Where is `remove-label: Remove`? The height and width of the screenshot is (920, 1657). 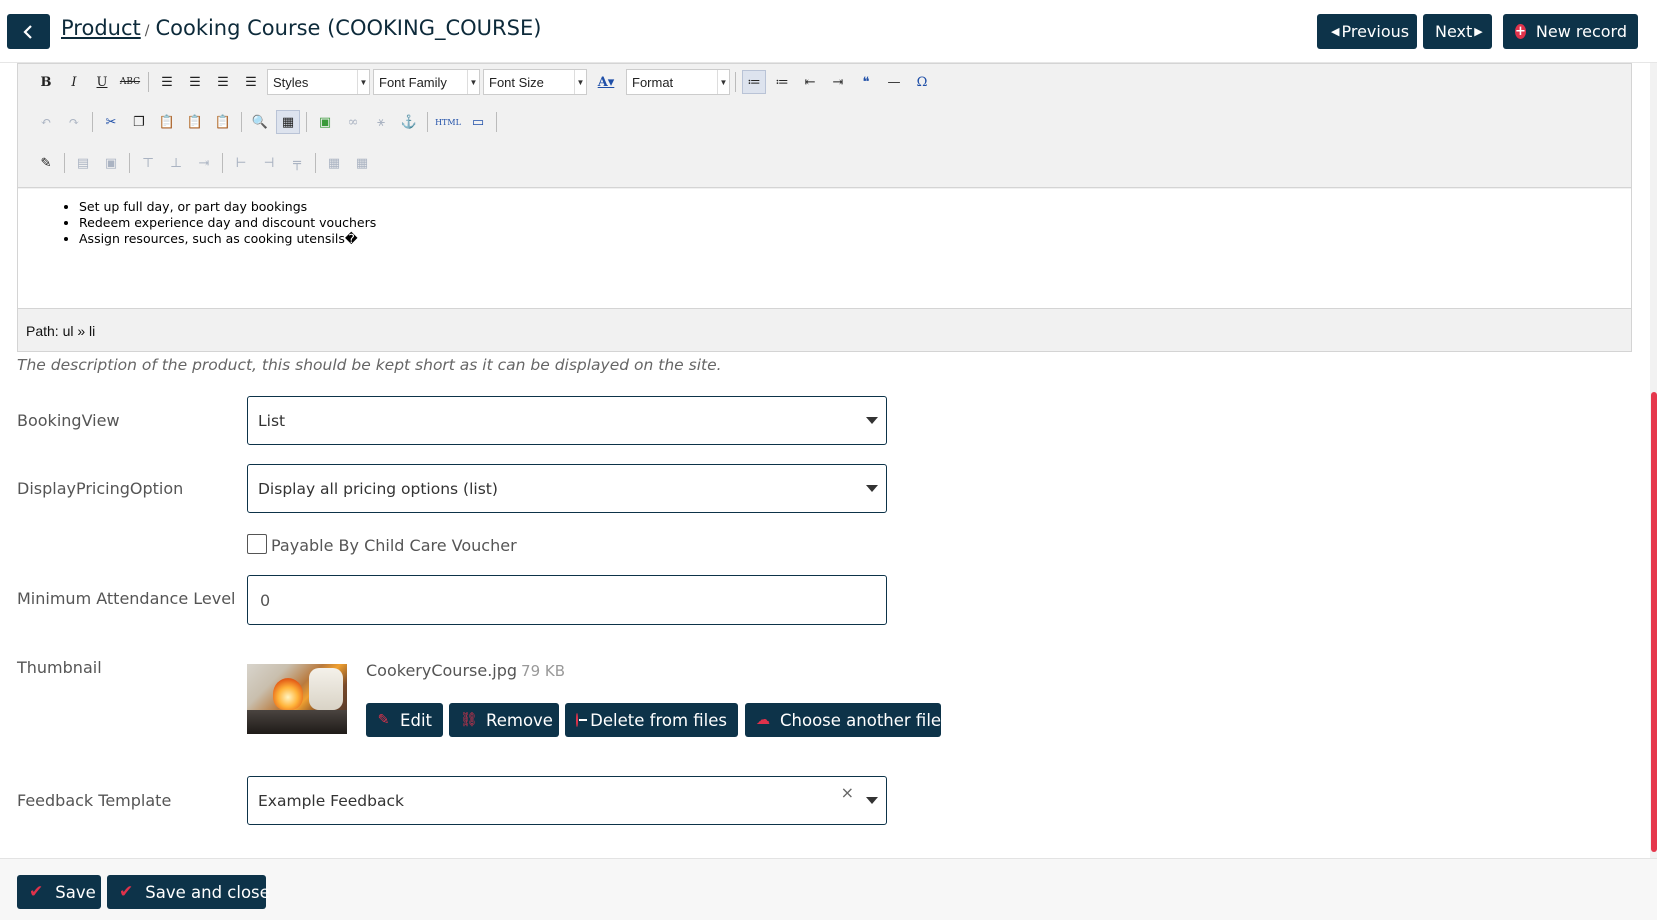
remove-label: Remove is located at coordinates (519, 720).